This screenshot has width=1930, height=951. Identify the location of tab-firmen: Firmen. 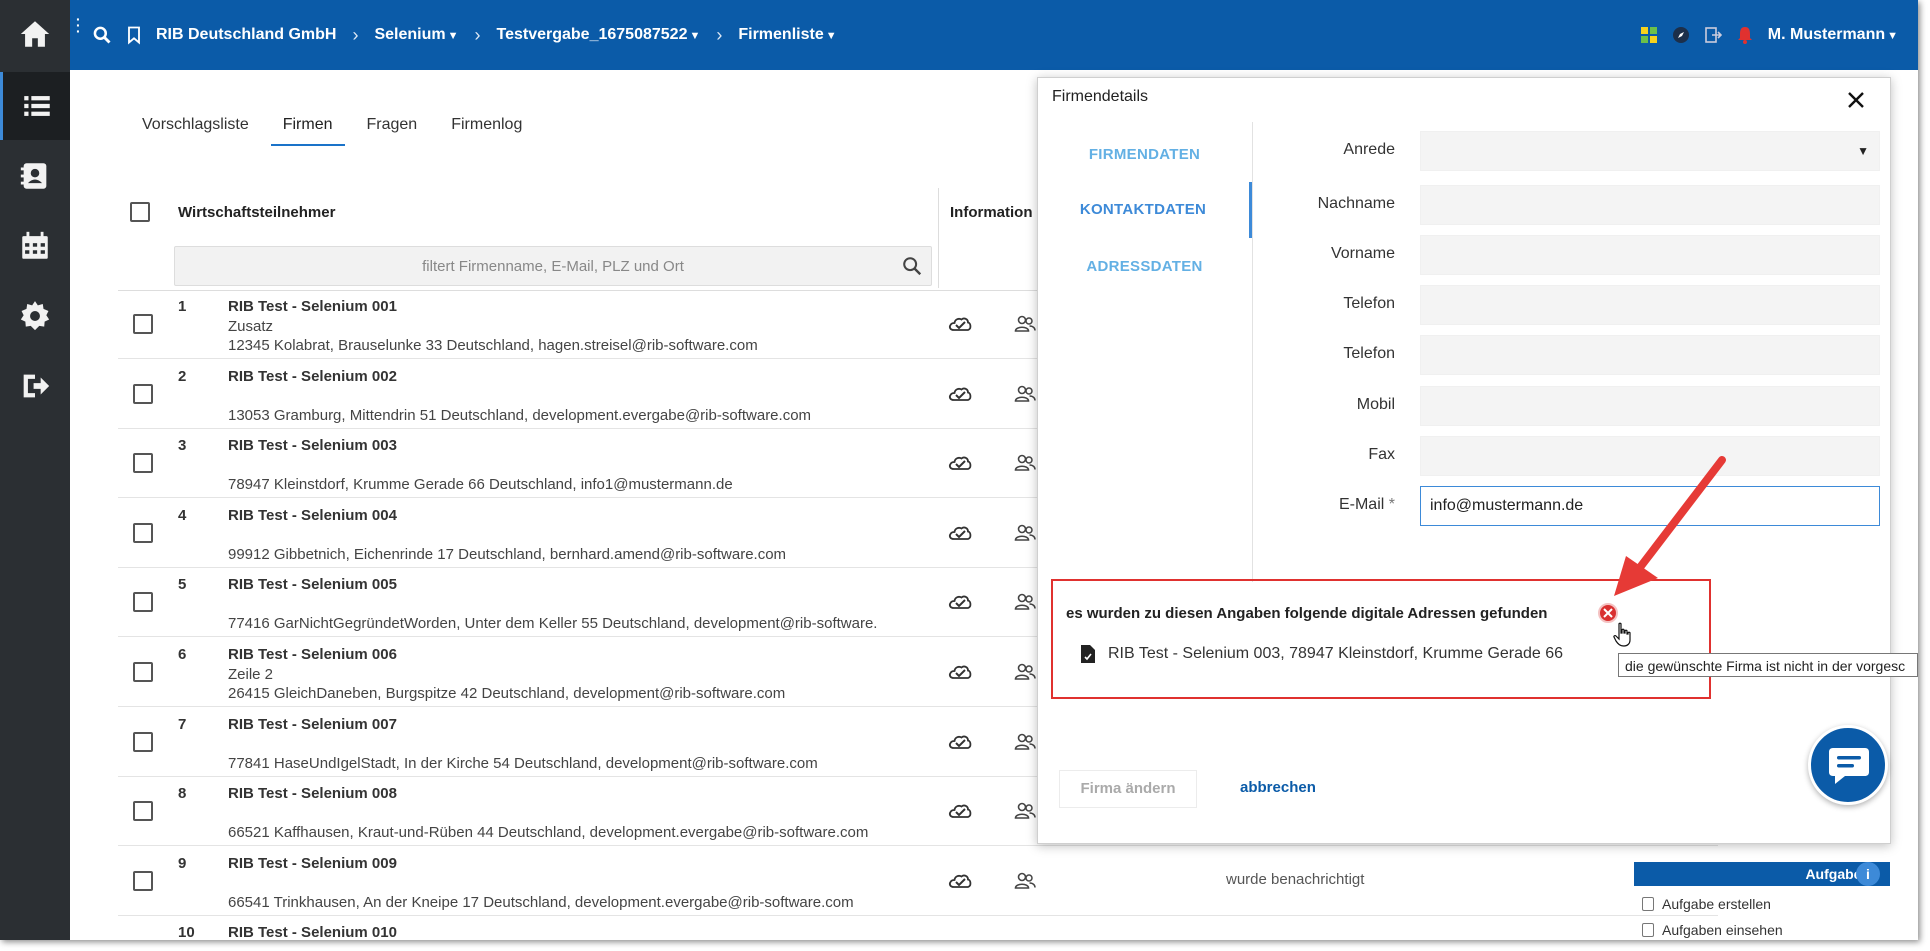
(307, 130).